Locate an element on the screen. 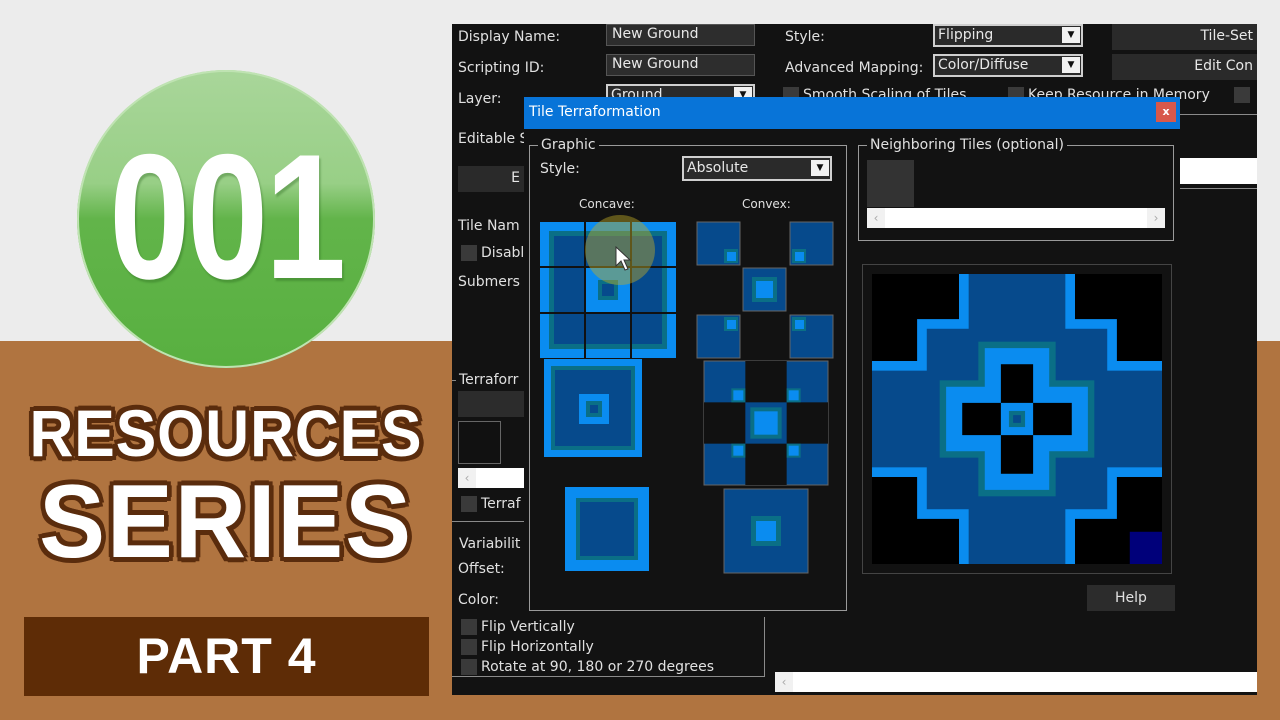 This screenshot has width=1280, height=720. convex-small-tile-core is located at coordinates (766, 531).